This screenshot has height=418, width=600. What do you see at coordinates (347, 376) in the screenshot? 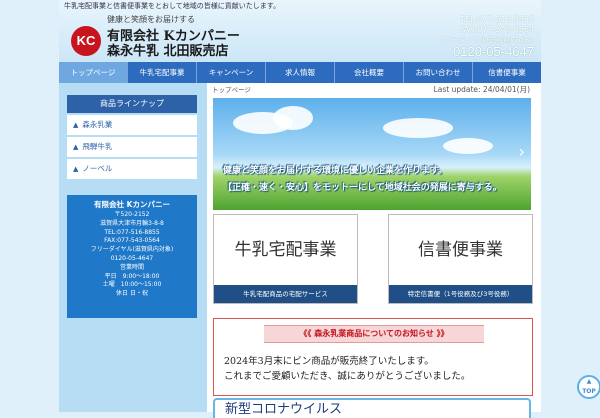
I see `notice-text-2: これまでご愛顧いただき、誠にありがとうございました。` at bounding box center [347, 376].